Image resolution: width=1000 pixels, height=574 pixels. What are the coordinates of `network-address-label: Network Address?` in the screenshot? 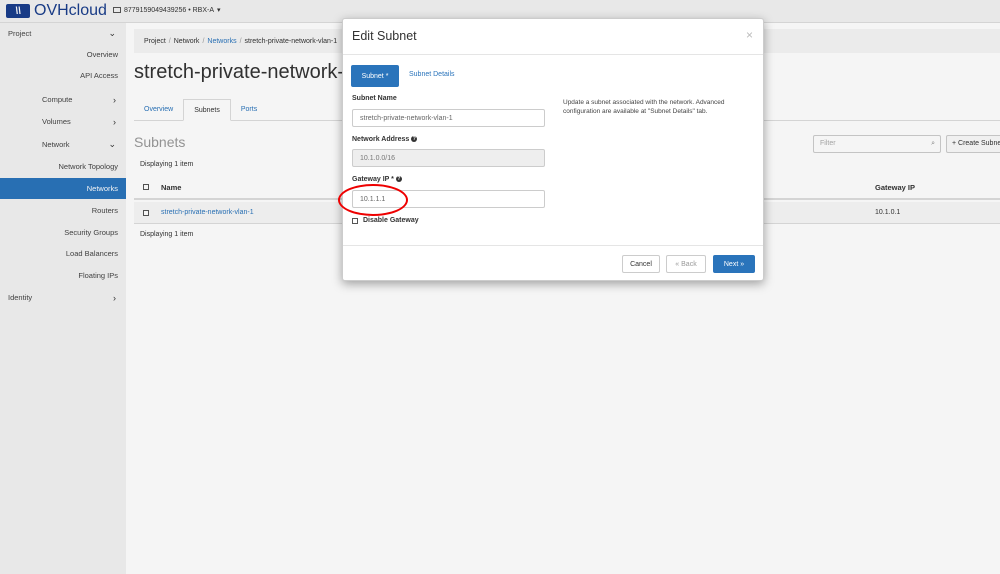 It's located at (385, 139).